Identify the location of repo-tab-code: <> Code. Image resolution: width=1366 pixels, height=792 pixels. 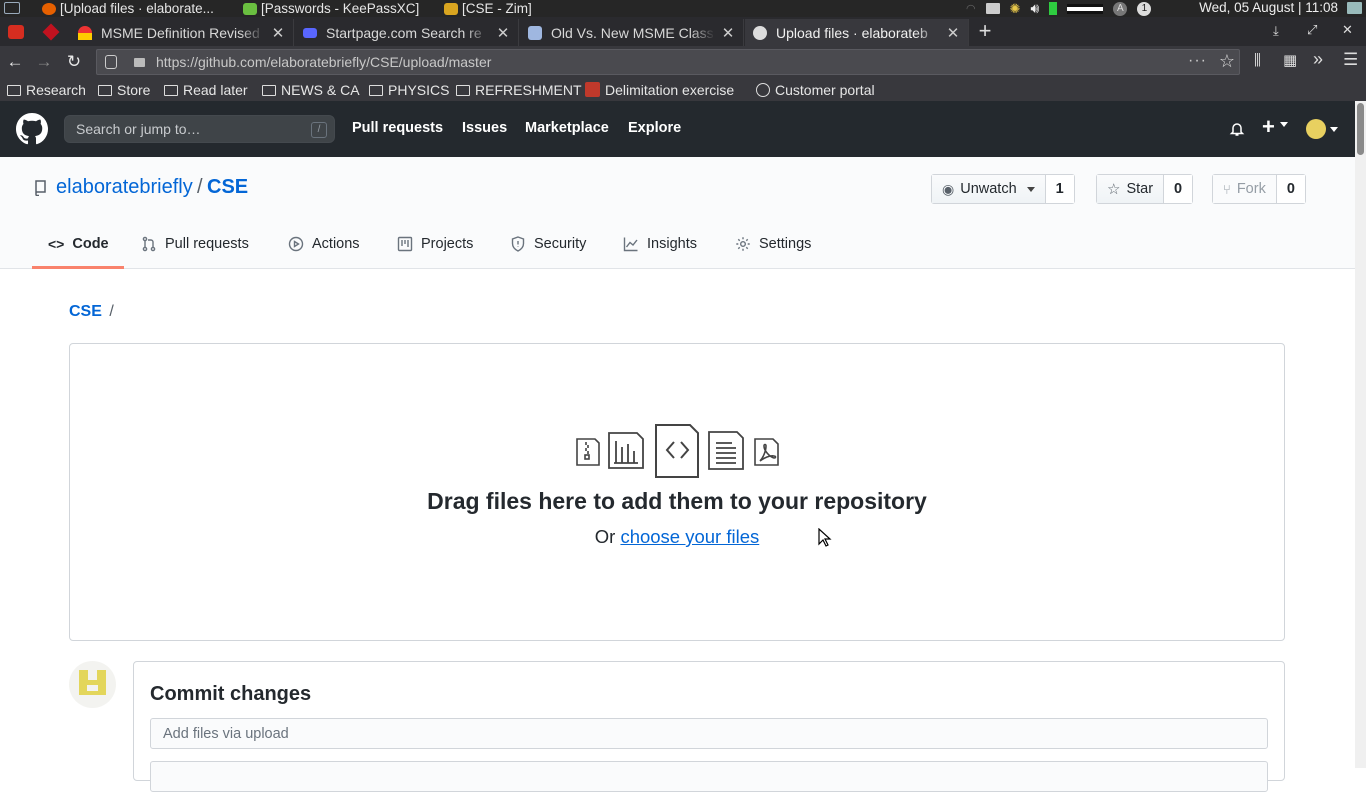
(78, 244).